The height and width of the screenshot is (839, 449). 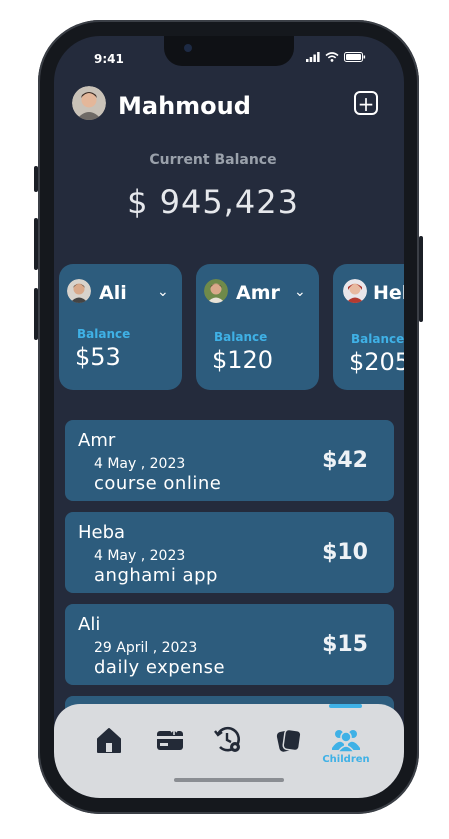 What do you see at coordinates (213, 160) in the screenshot?
I see `current-balance-label: Current Balance` at bounding box center [213, 160].